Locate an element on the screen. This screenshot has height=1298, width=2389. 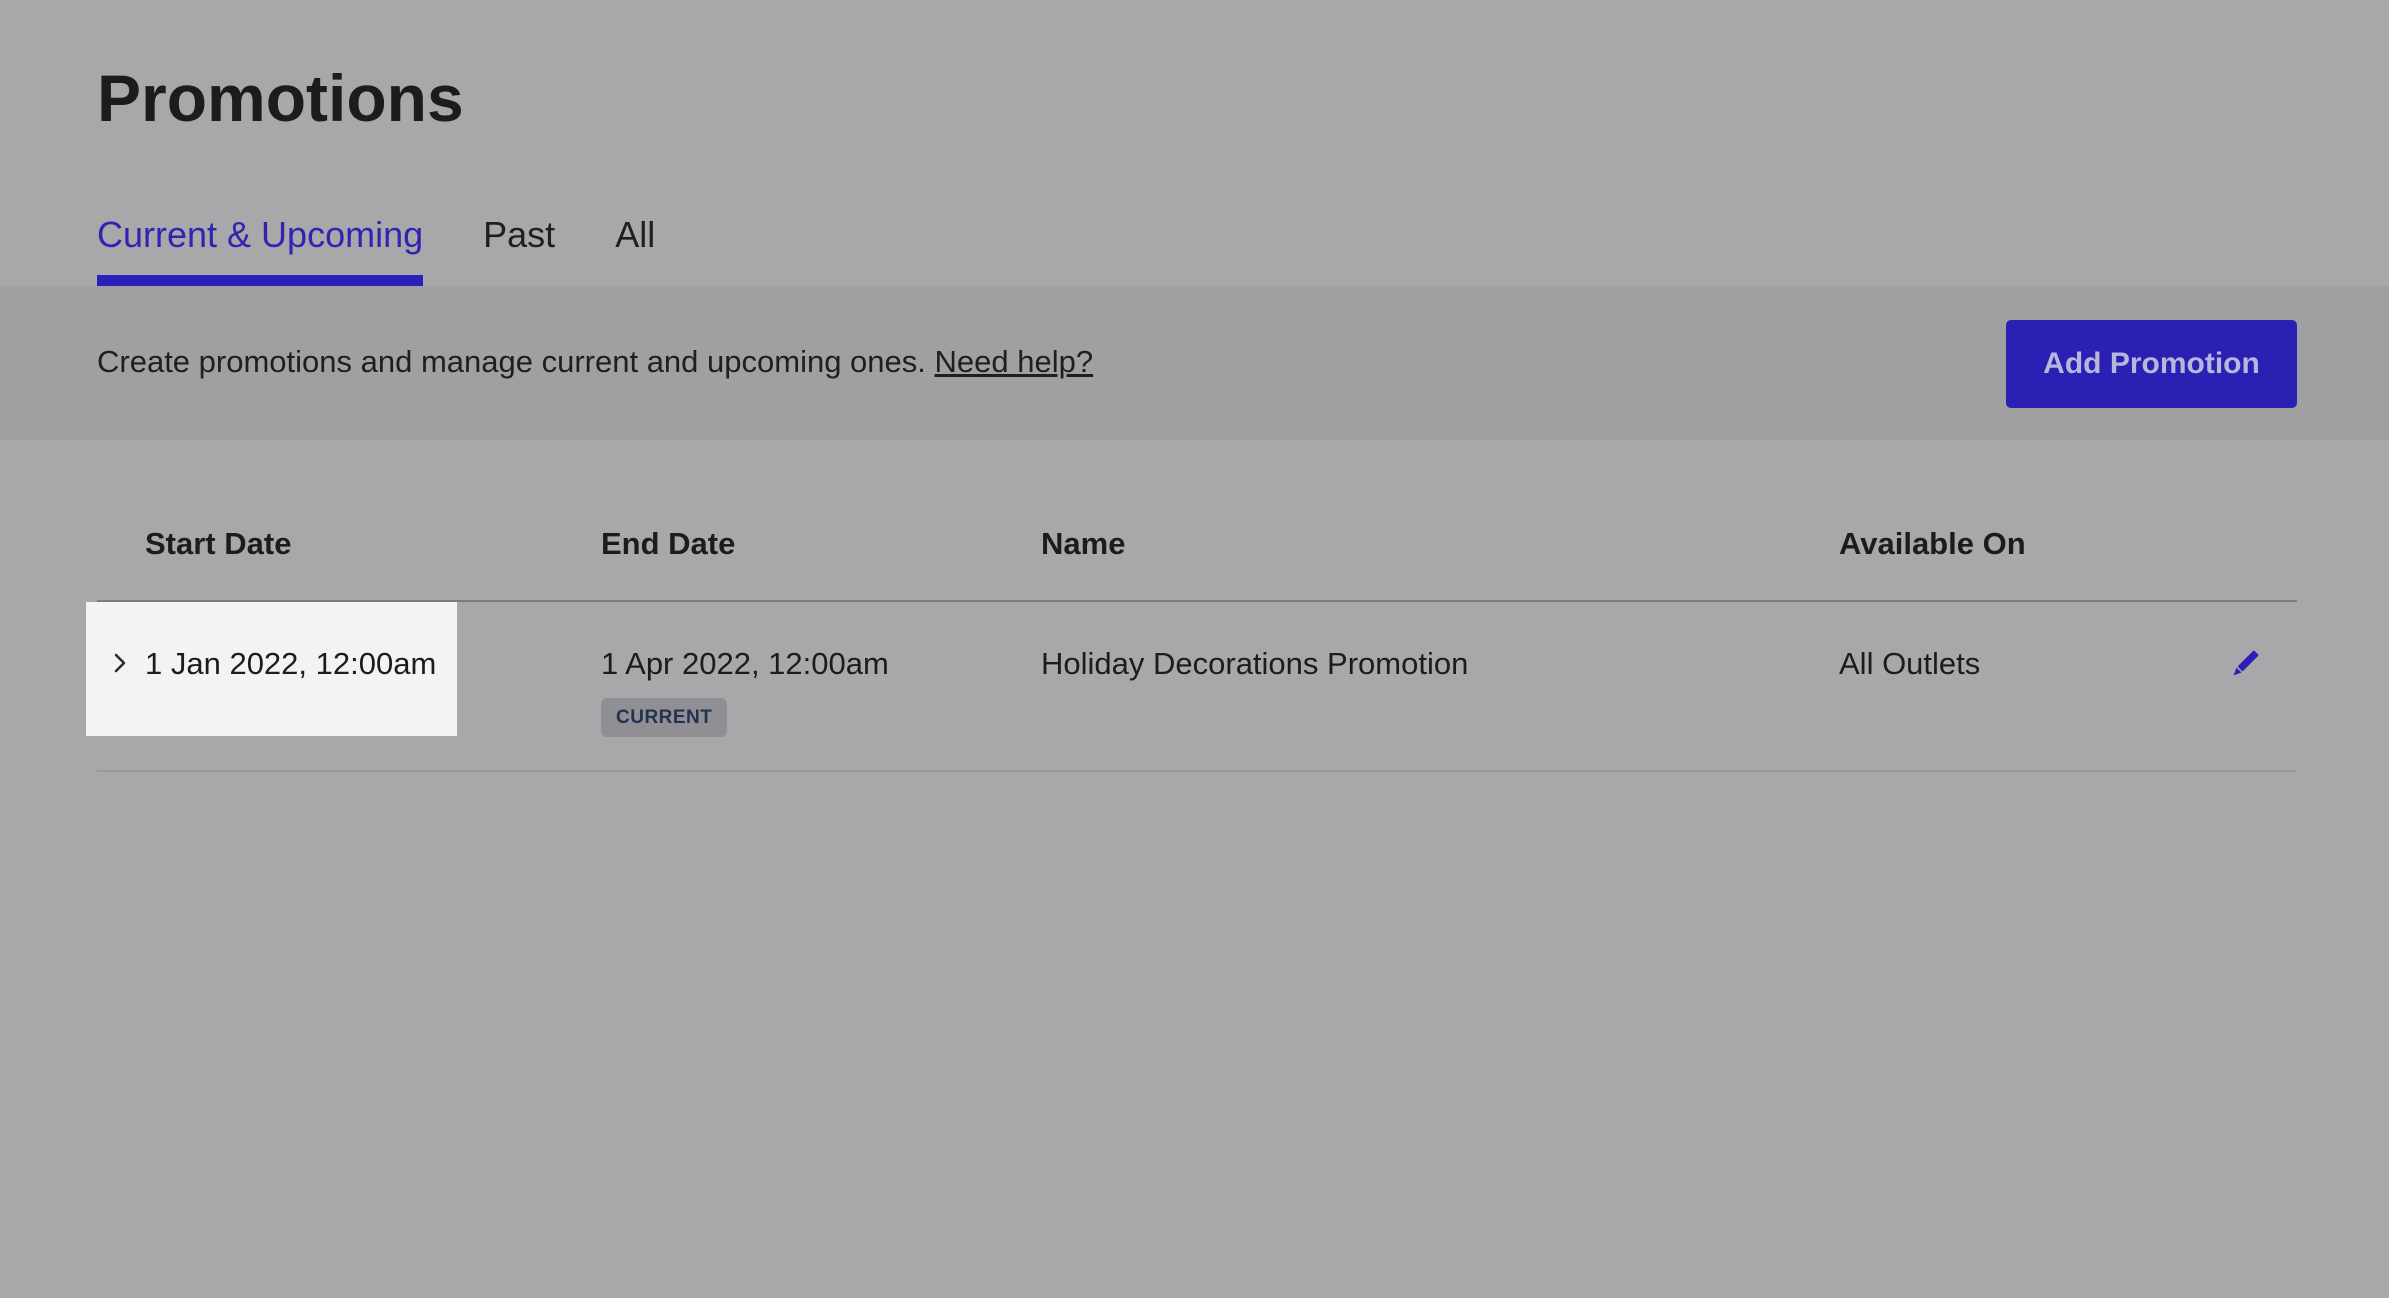
chevron-right-icon is located at coordinates (120, 663).